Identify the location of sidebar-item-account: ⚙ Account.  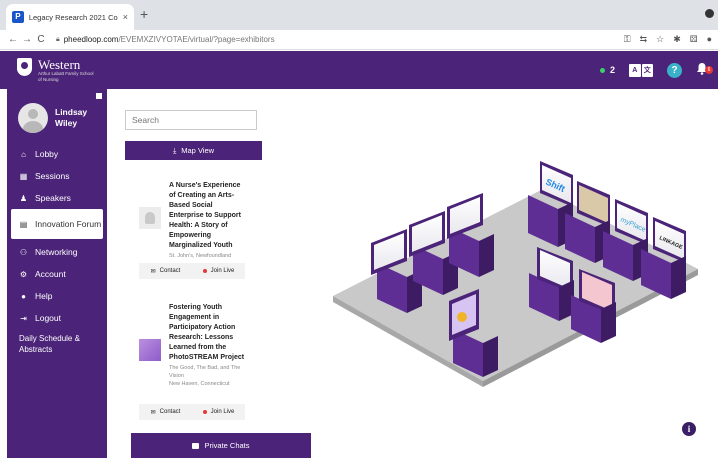
(57, 274).